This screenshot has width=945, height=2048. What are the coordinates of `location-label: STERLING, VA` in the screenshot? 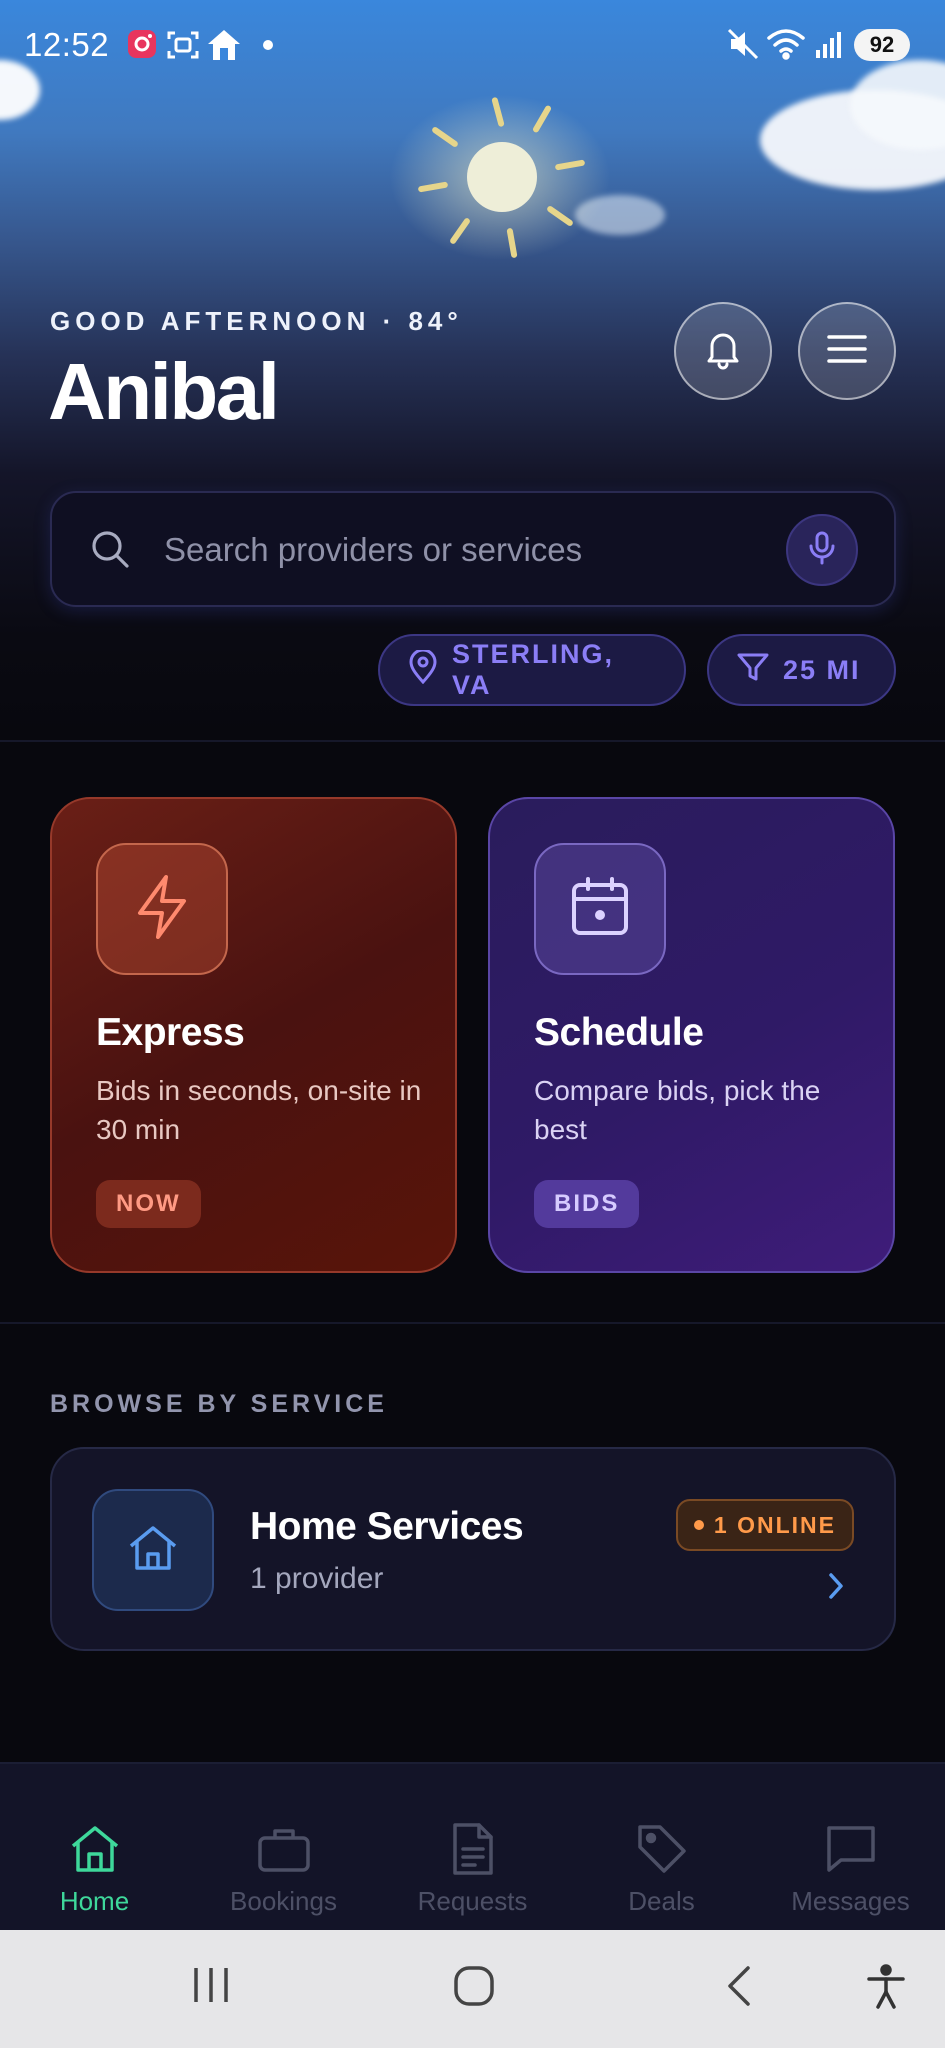 It's located at (533, 669).